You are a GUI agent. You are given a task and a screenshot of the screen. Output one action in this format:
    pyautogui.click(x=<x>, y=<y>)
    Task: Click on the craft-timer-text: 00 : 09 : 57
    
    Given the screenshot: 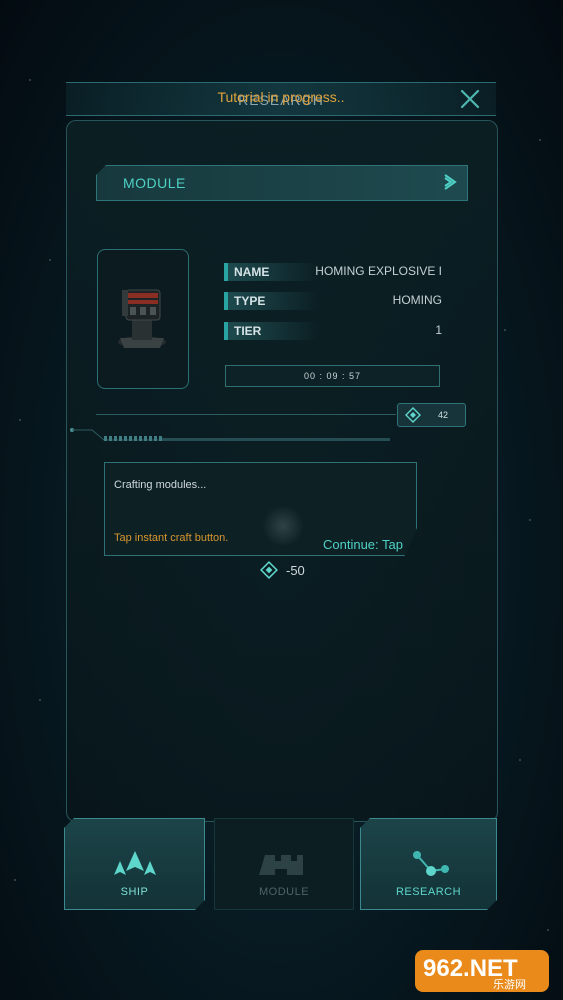 What is the action you would take?
    pyautogui.click(x=332, y=376)
    